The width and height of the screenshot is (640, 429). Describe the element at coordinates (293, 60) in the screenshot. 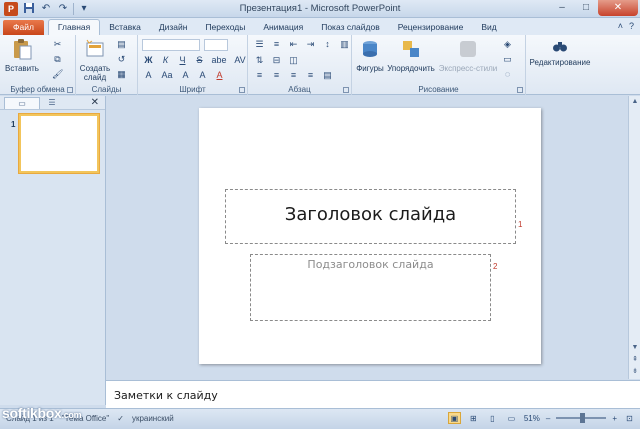

I see `smartart-icon: ◫` at that location.